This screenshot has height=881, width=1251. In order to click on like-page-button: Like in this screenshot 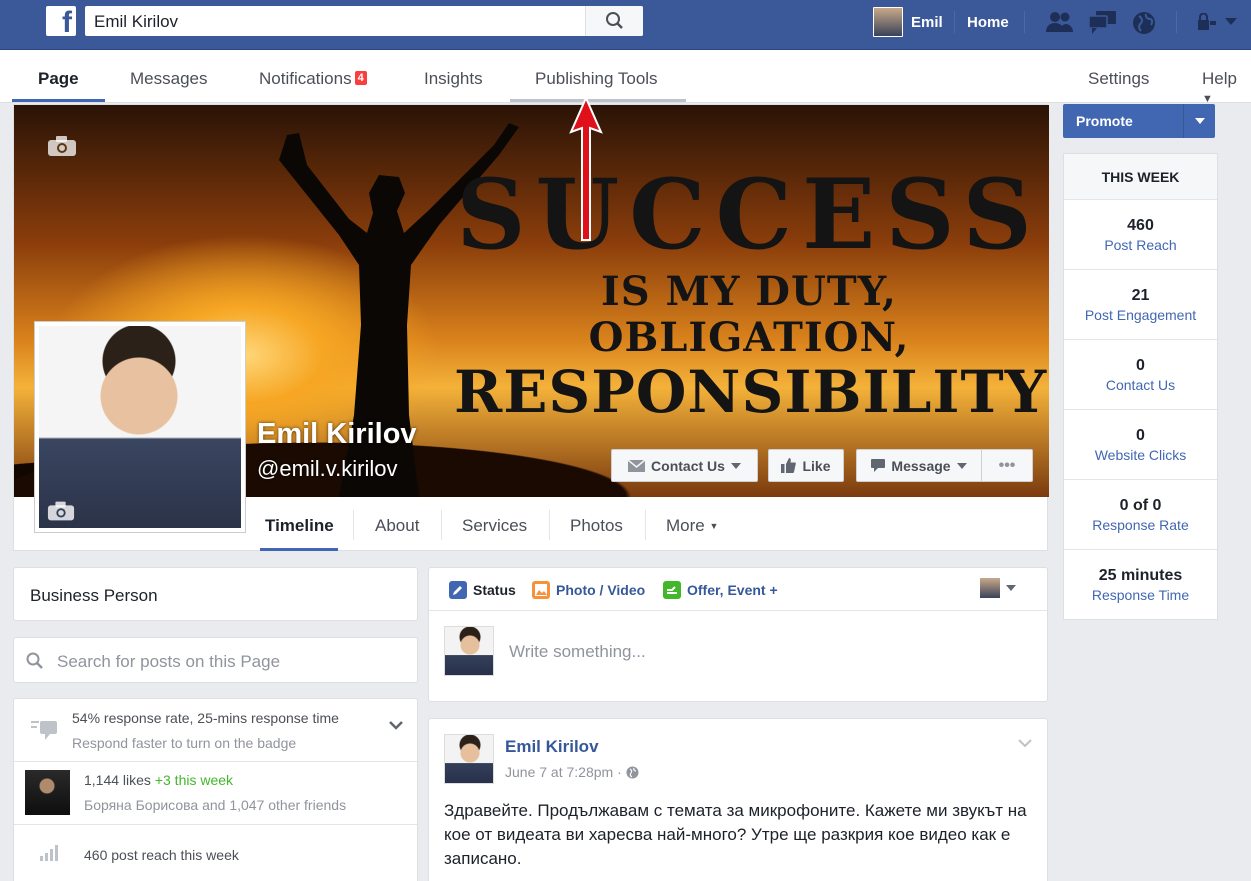, I will do `click(806, 465)`.